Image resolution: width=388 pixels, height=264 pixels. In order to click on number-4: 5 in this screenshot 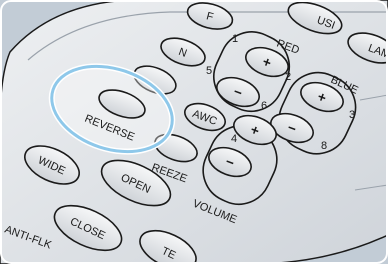, I will do `click(209, 71)`.